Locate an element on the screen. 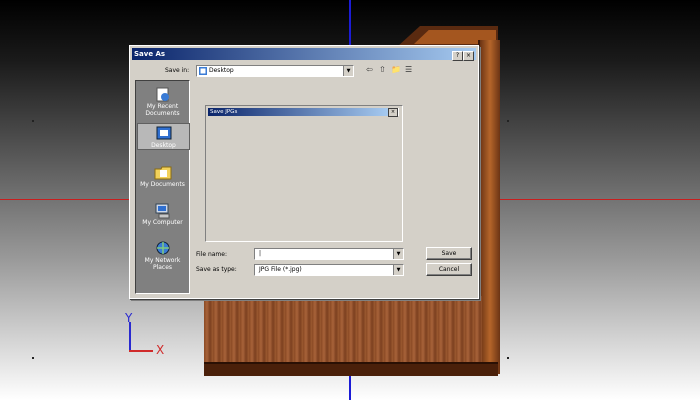 Image resolution: width=700 pixels, height=400 pixels. new-folder-icon: 📁 is located at coordinates (396, 70).